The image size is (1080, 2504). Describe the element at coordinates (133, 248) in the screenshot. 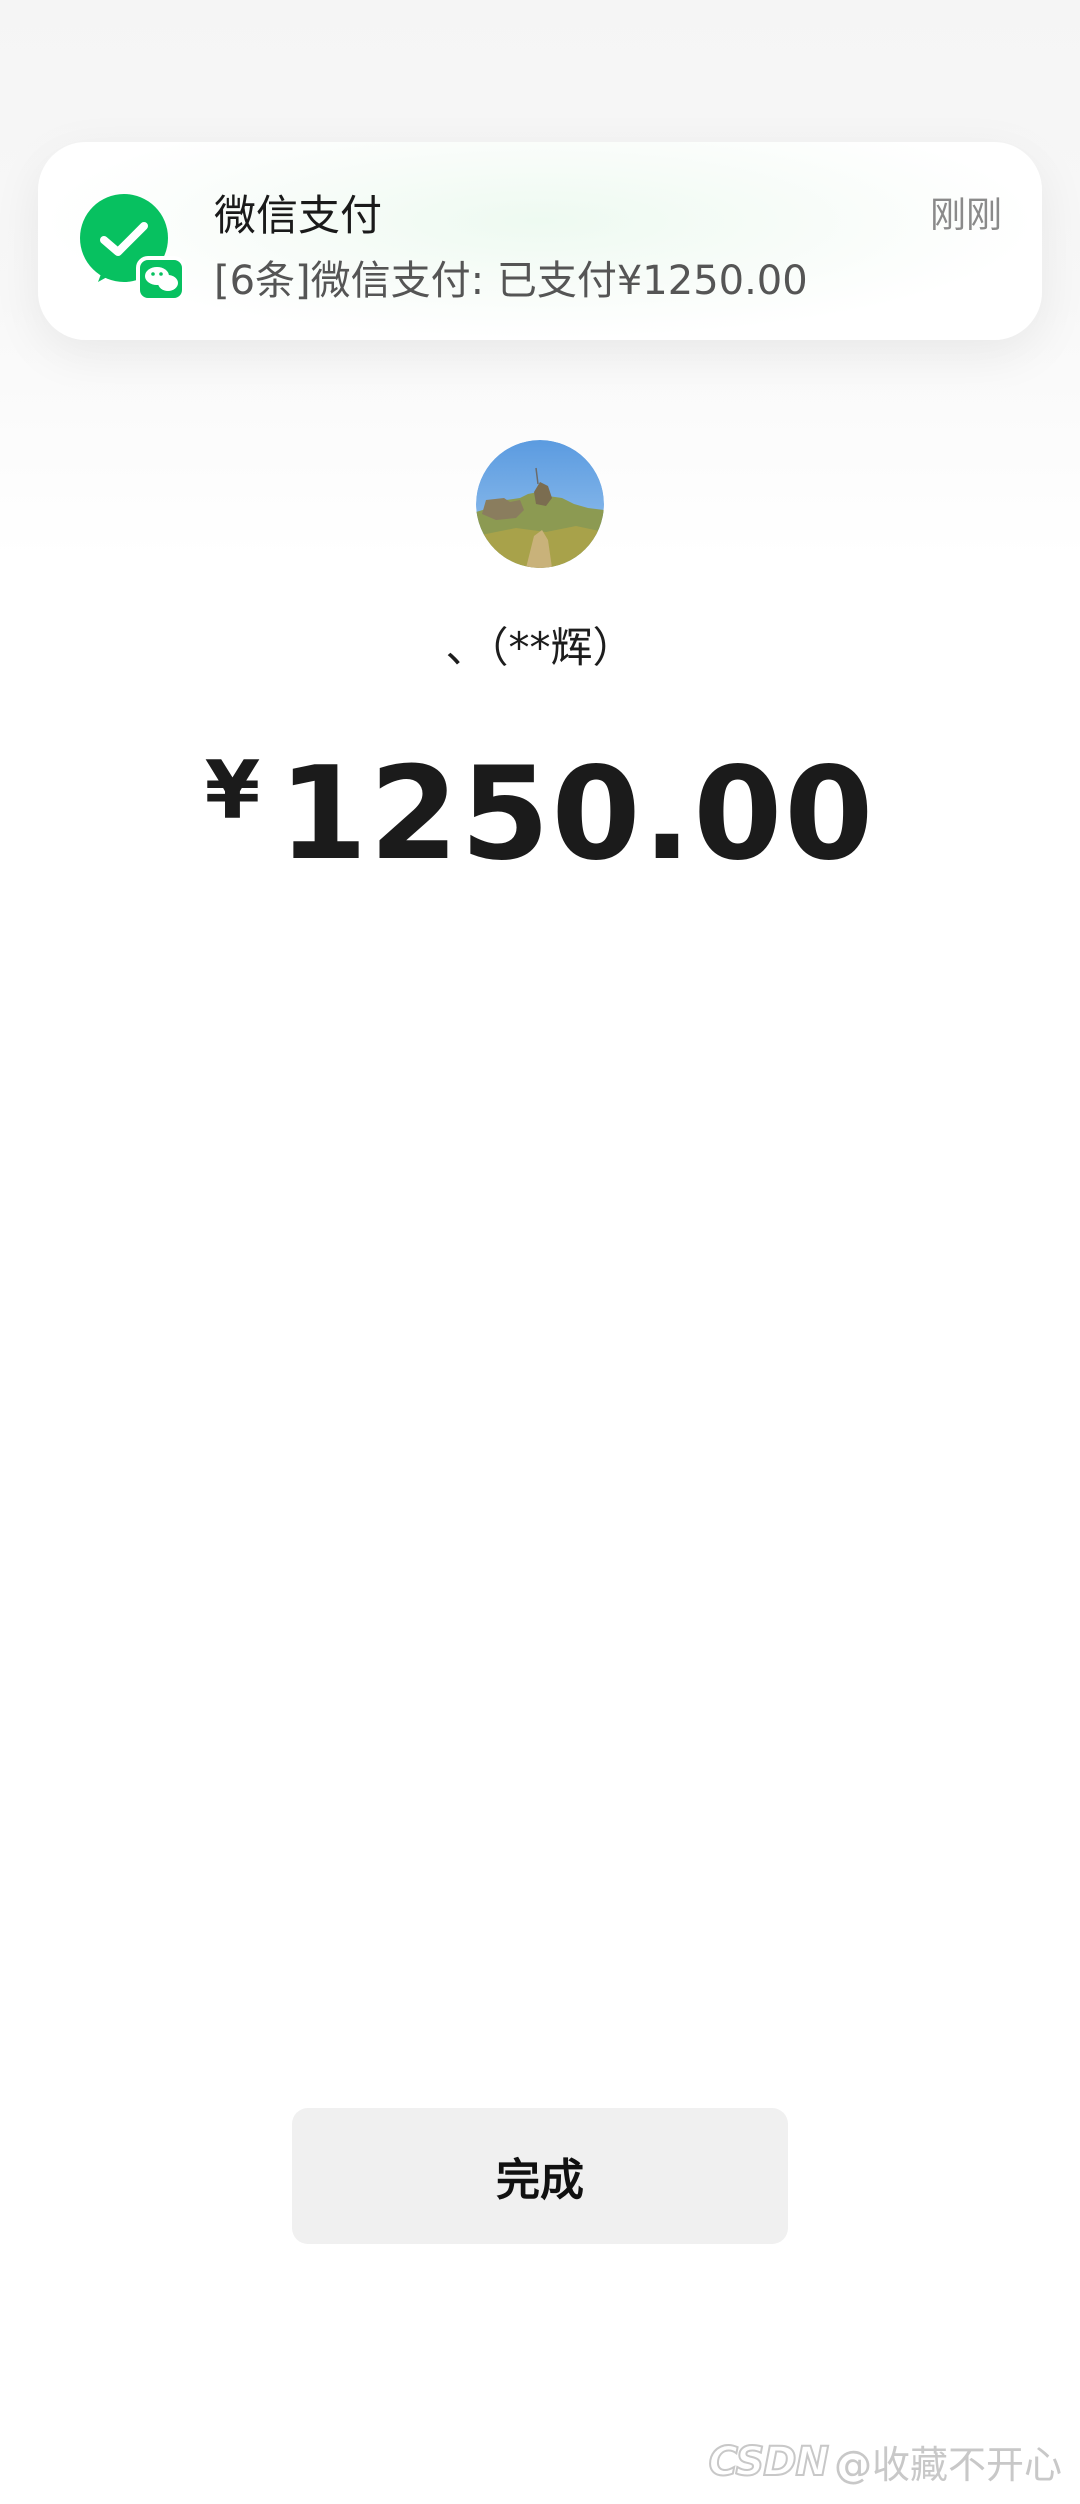

I see `wechat-pay-icon` at that location.